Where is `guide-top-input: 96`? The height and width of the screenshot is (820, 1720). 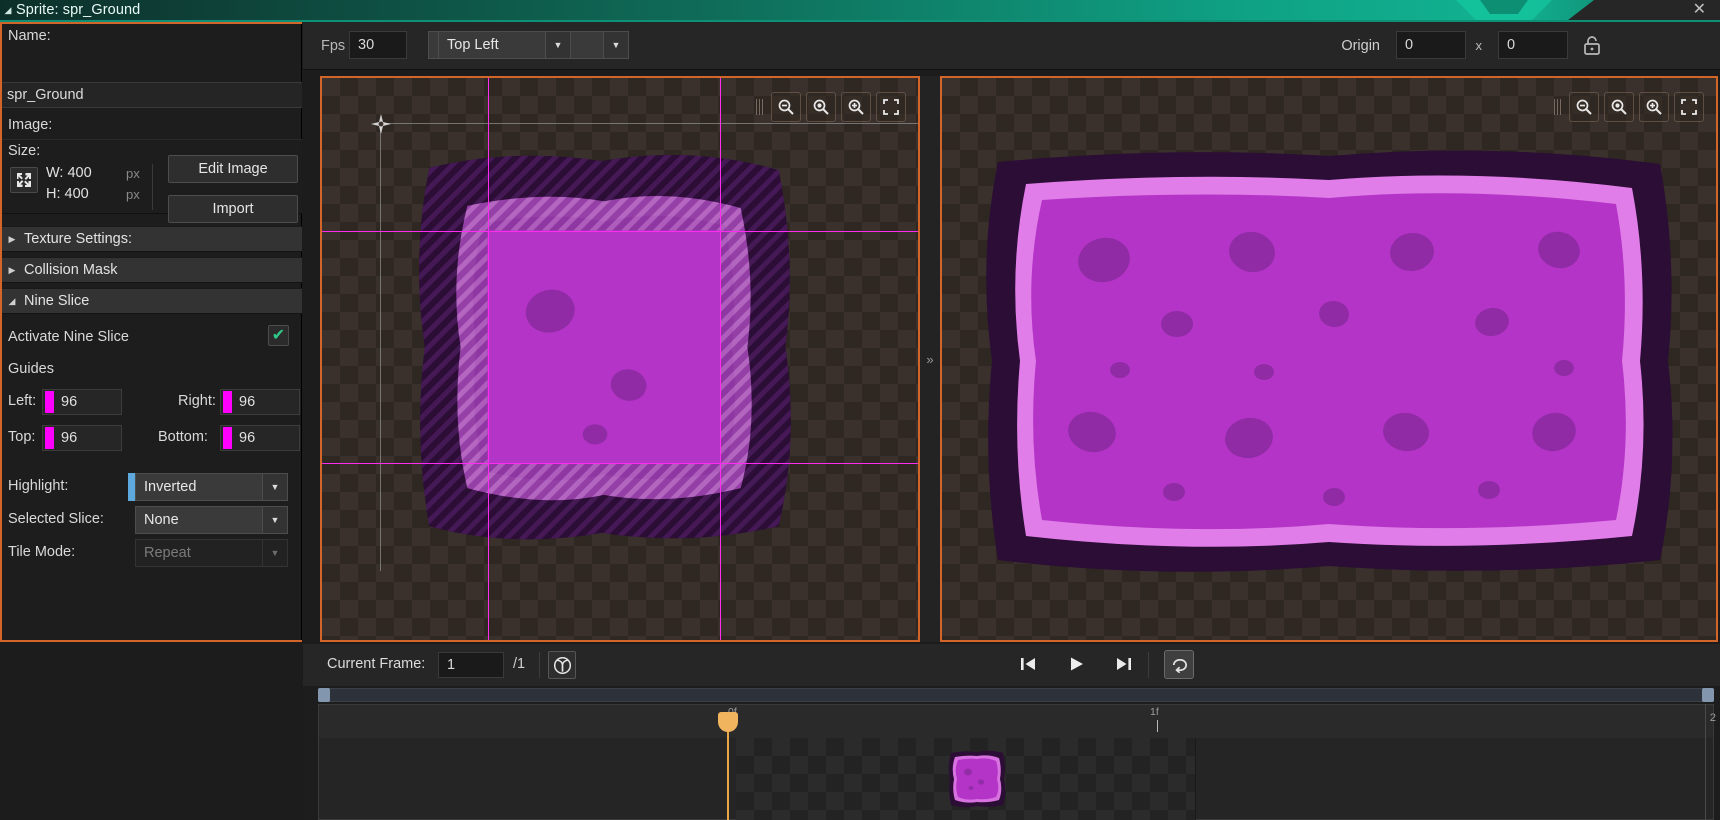
guide-top-input: 96 is located at coordinates (82, 438).